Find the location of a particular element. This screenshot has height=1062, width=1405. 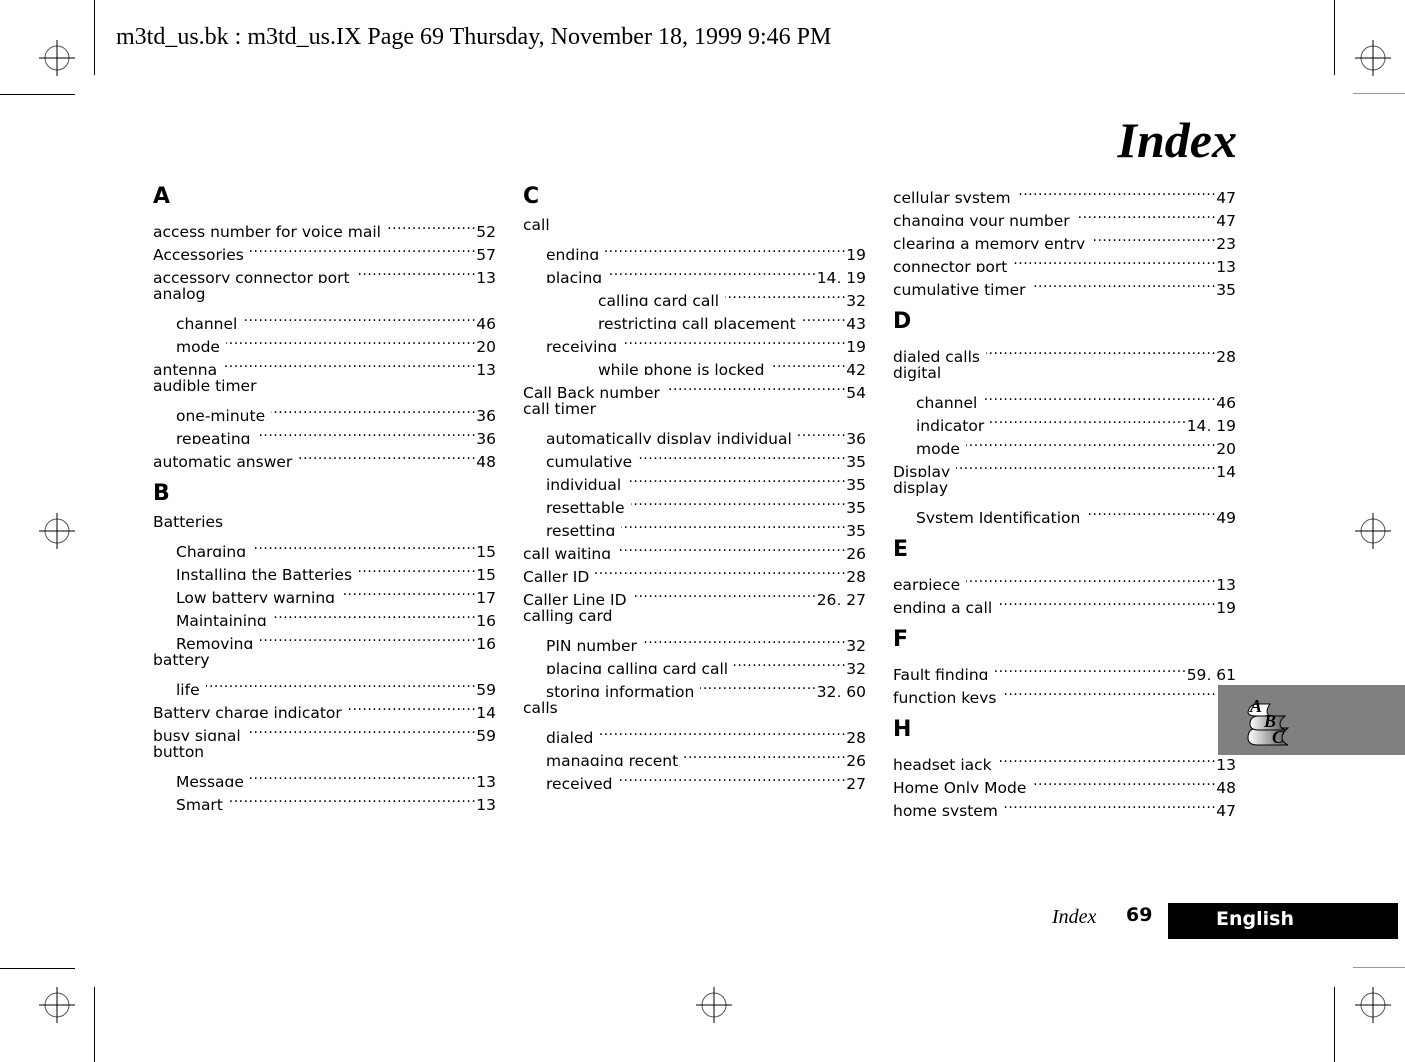

page-reference: 20 is located at coordinates (1226, 447).